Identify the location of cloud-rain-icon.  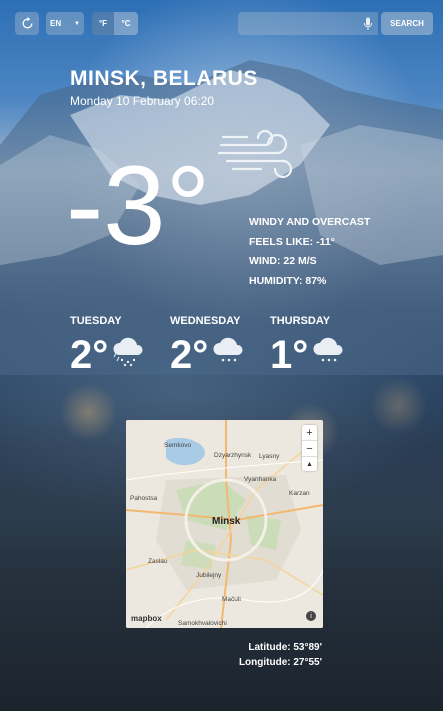
(128, 352).